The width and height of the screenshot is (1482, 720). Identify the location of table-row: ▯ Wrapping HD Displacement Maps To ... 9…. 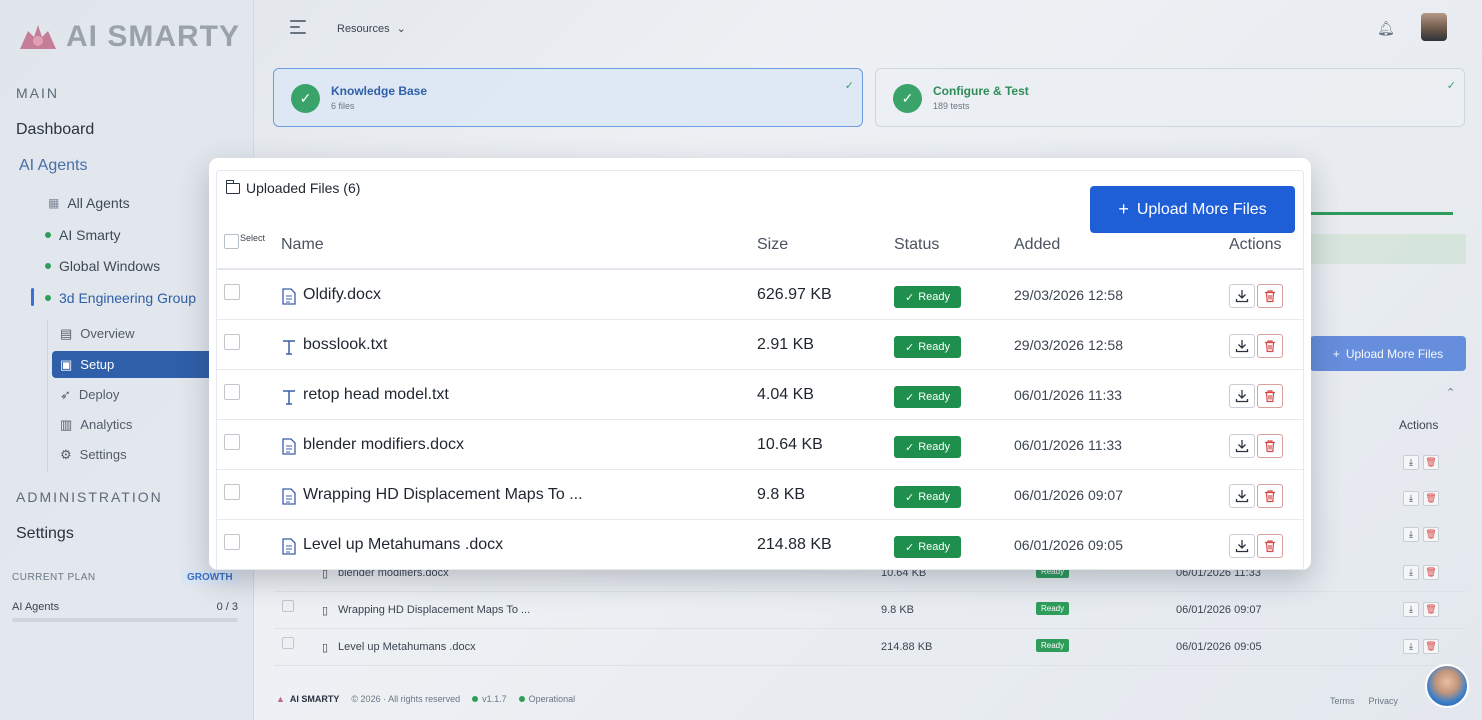
(870, 610).